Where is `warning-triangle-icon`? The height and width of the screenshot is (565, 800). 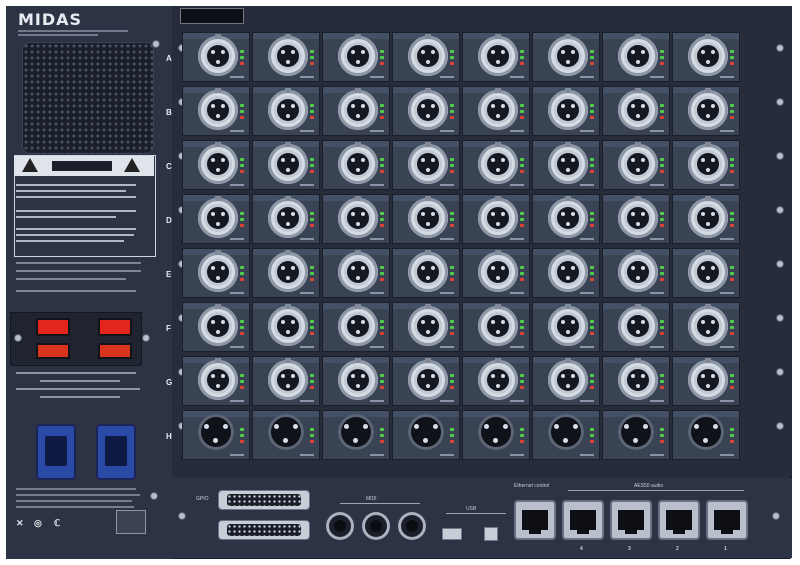
warning-triangle-icon is located at coordinates (132, 165).